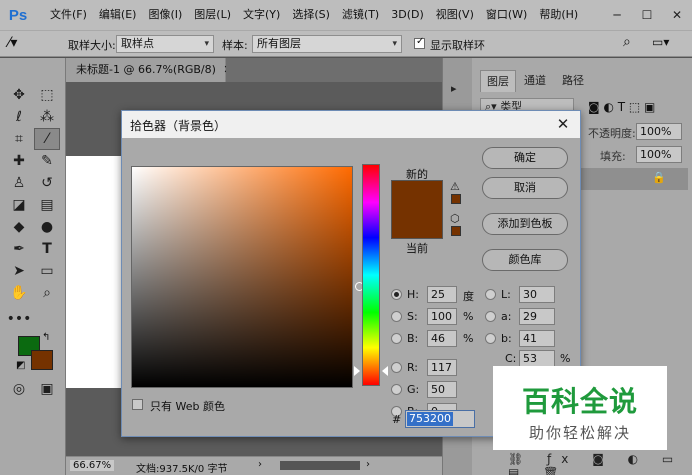  Describe the element at coordinates (47, 205) in the screenshot. I see `gradient-tool-icon: ▤` at that location.